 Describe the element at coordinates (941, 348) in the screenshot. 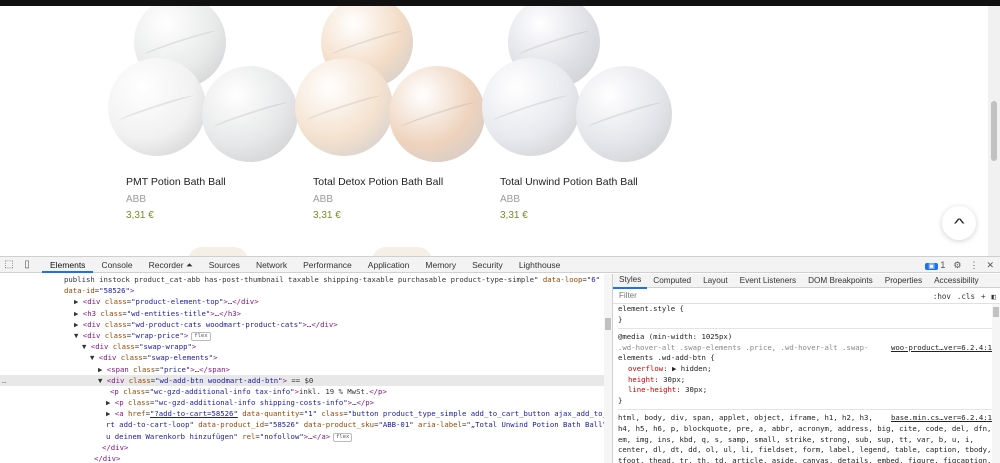

I see `stylesheet-source-link: woo-product…ver=6.2.4:1` at that location.